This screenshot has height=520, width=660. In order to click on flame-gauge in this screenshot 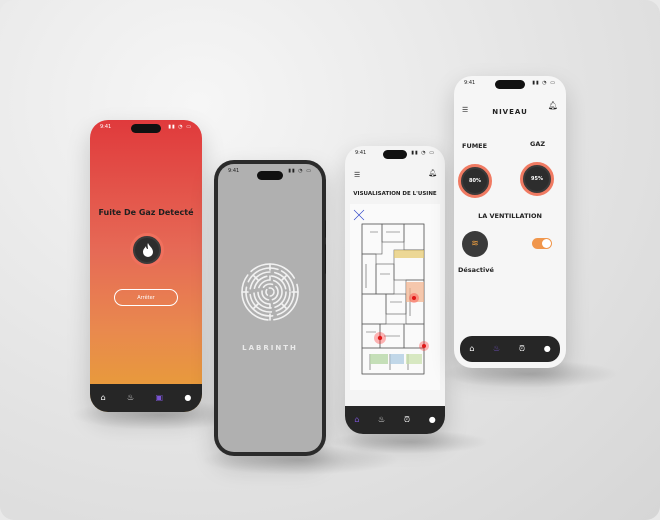, I will do `click(147, 250)`.